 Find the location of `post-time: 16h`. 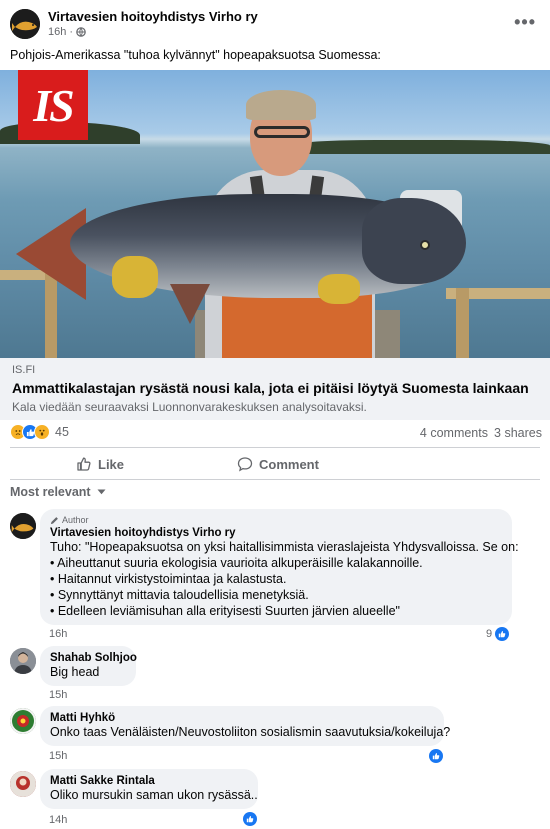

post-time: 16h is located at coordinates (57, 32).